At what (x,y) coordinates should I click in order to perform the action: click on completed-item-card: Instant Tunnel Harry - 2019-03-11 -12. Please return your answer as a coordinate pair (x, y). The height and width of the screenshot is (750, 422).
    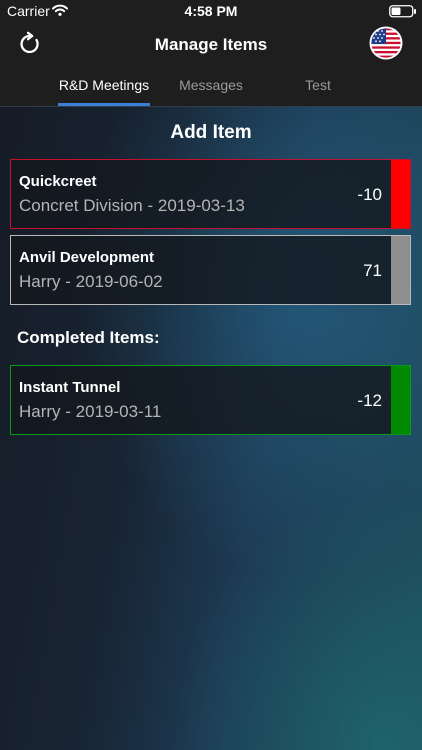
    Looking at the image, I should click on (210, 400).